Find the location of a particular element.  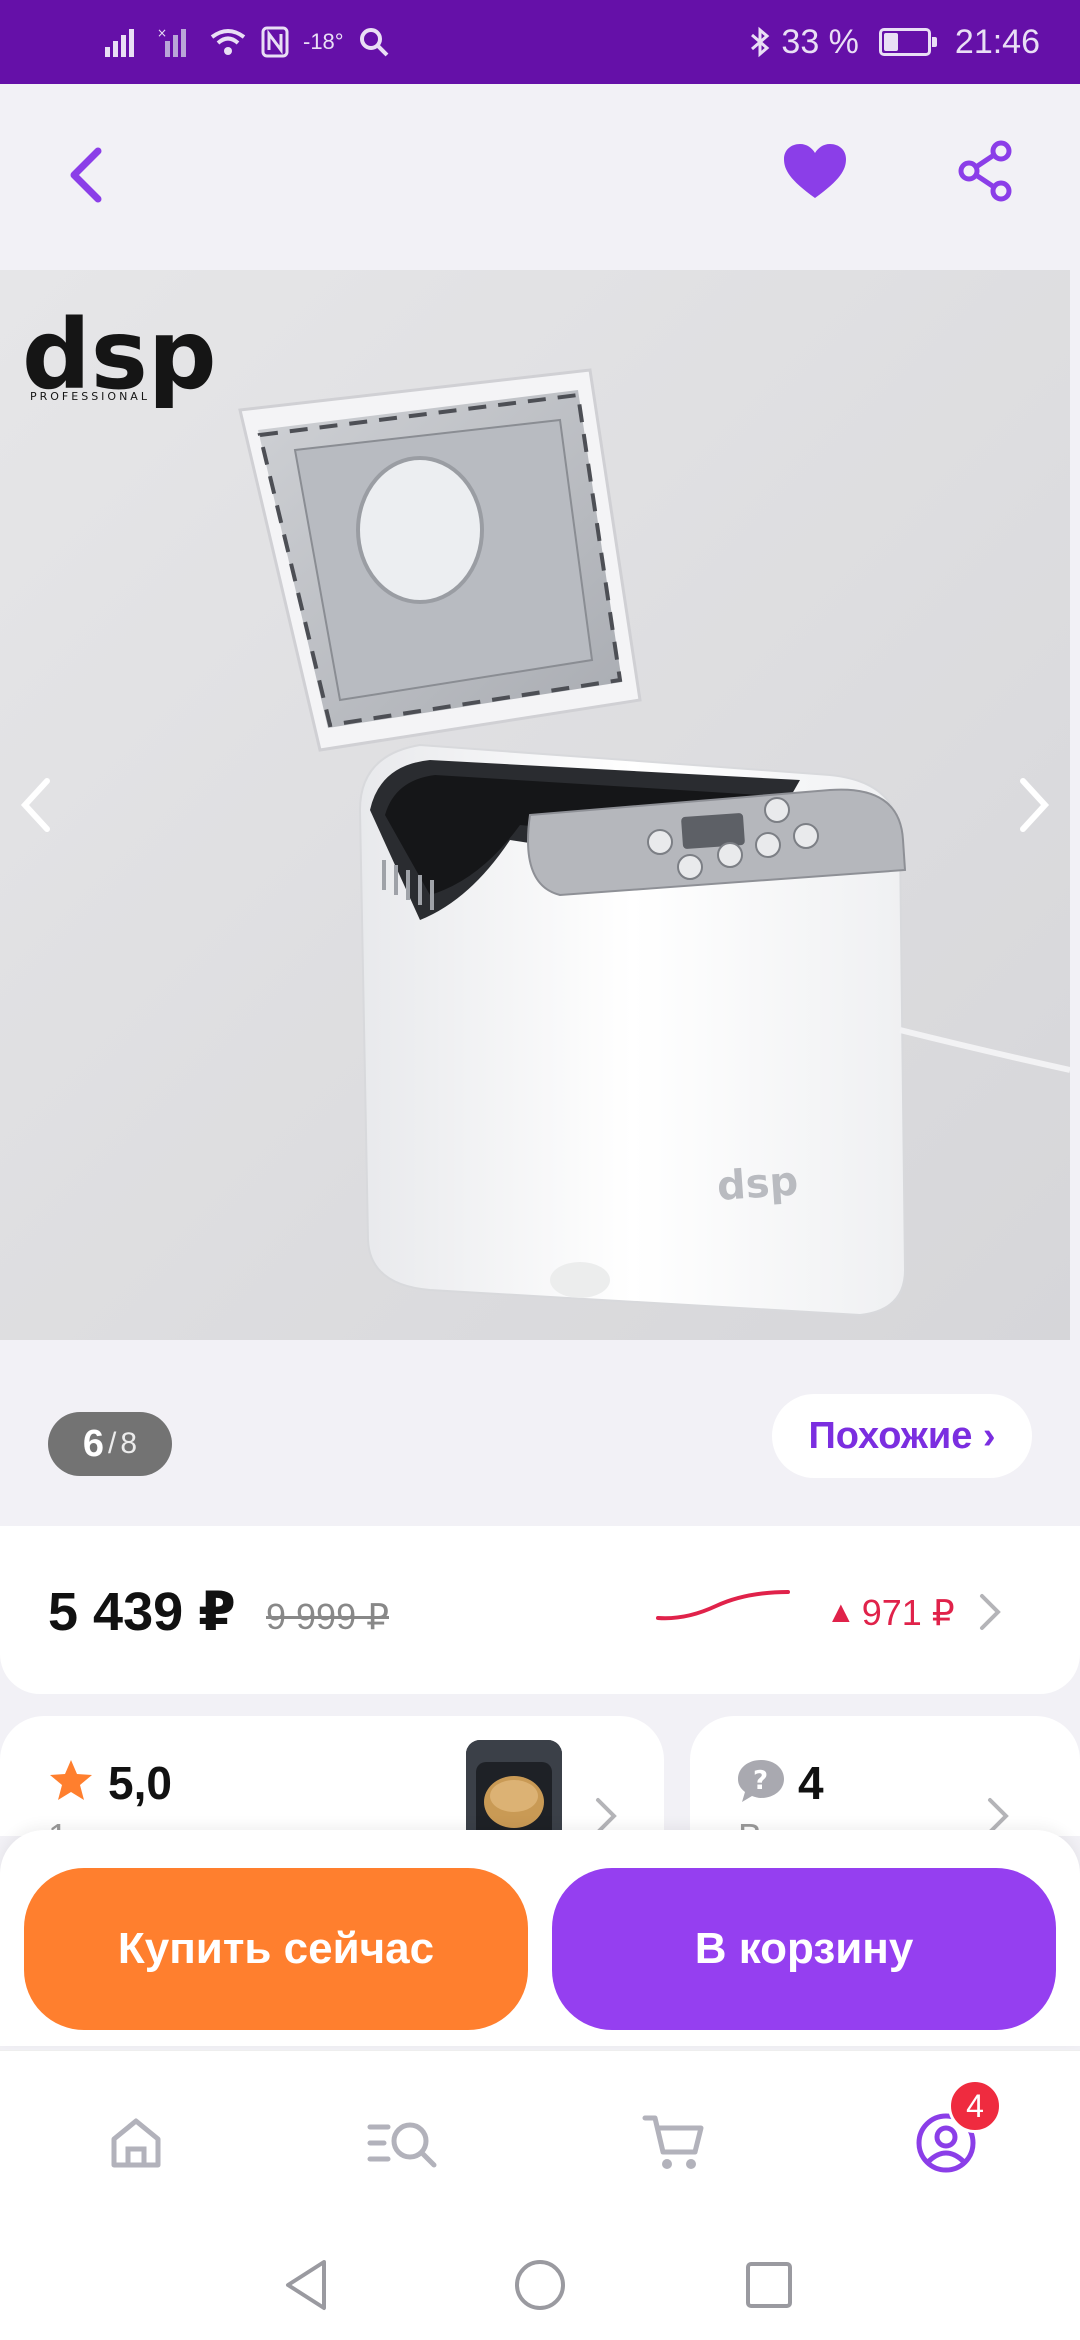

system-recents-button is located at coordinates (769, 2285).